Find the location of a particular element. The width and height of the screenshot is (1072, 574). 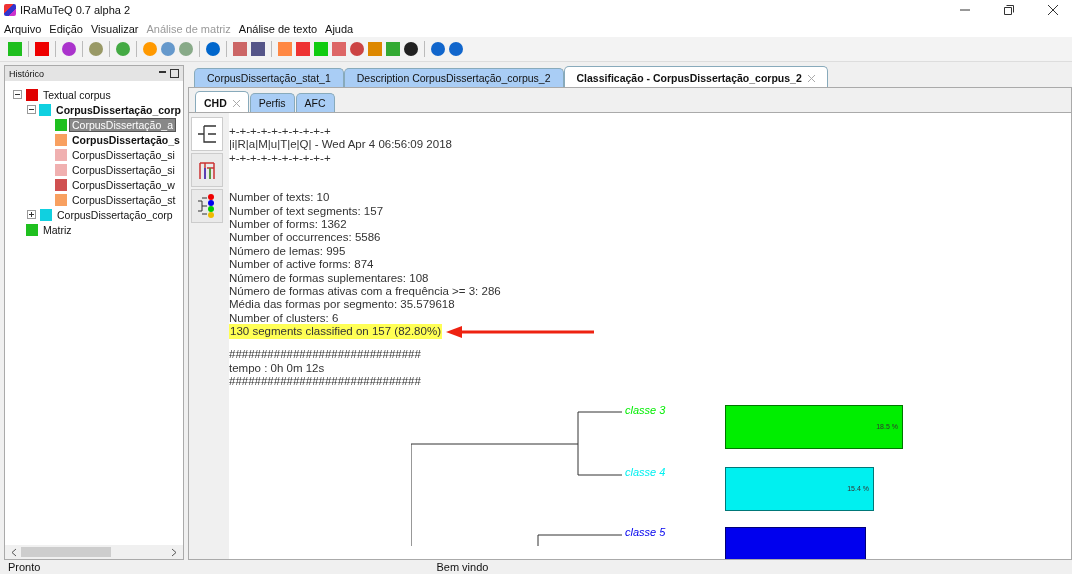

report-line: Média das formas por segmento: 35.579618 is located at coordinates (342, 305).